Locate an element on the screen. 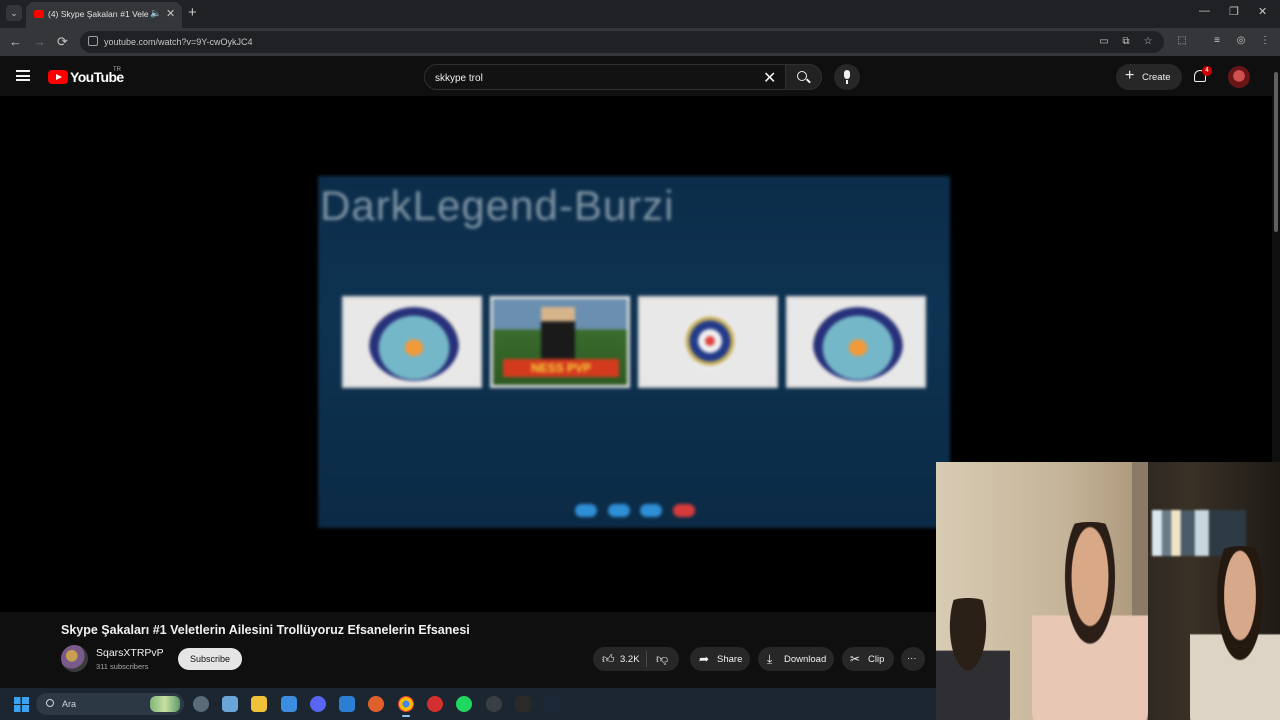  screen-tool-icon is located at coordinates (230, 704).